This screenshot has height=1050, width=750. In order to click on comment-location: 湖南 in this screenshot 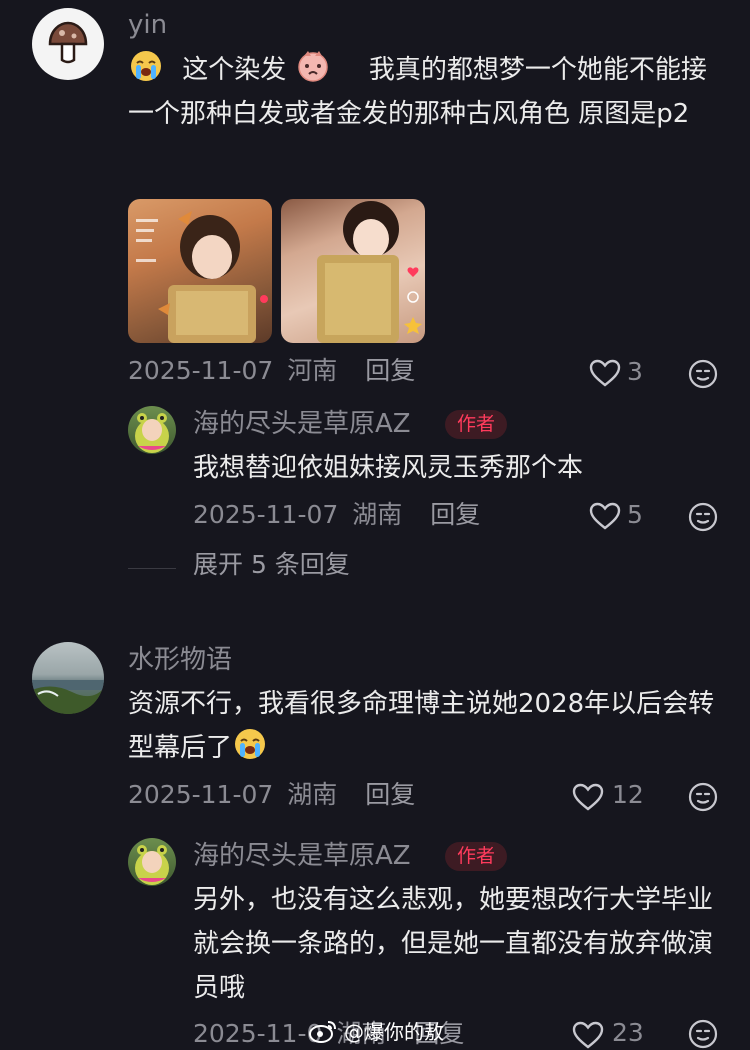, I will do `click(312, 794)`.